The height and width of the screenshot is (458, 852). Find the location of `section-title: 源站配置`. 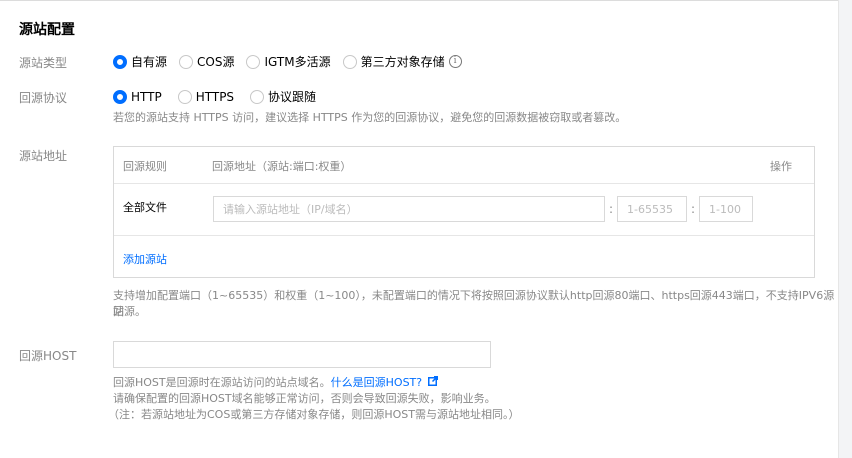

section-title: 源站配置 is located at coordinates (47, 30).